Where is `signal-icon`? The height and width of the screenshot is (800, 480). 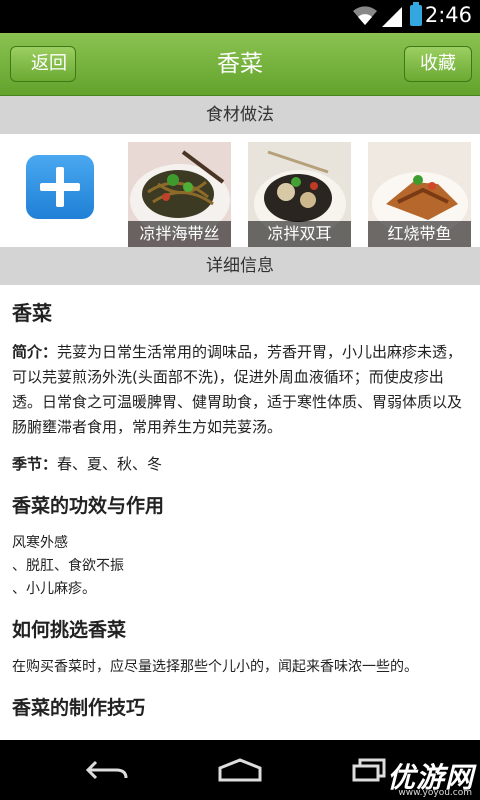 signal-icon is located at coordinates (392, 17).